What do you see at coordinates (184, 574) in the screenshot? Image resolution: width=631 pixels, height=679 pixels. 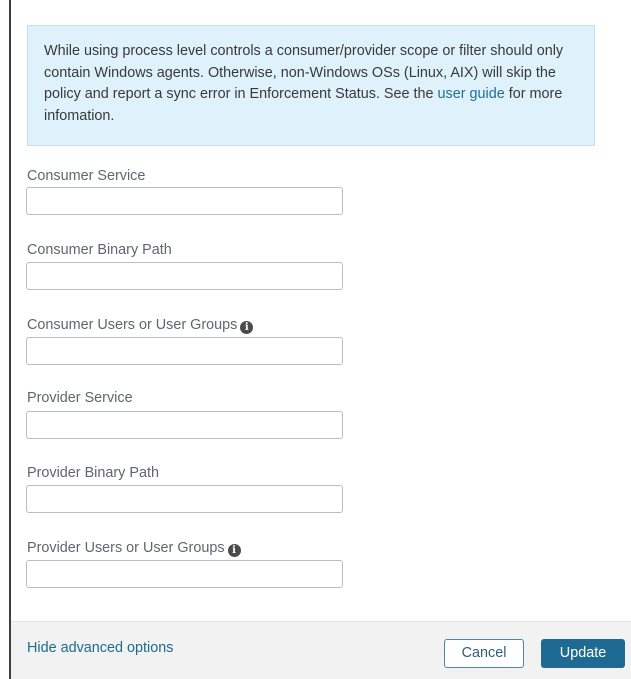 I see `provider-users-input` at bounding box center [184, 574].